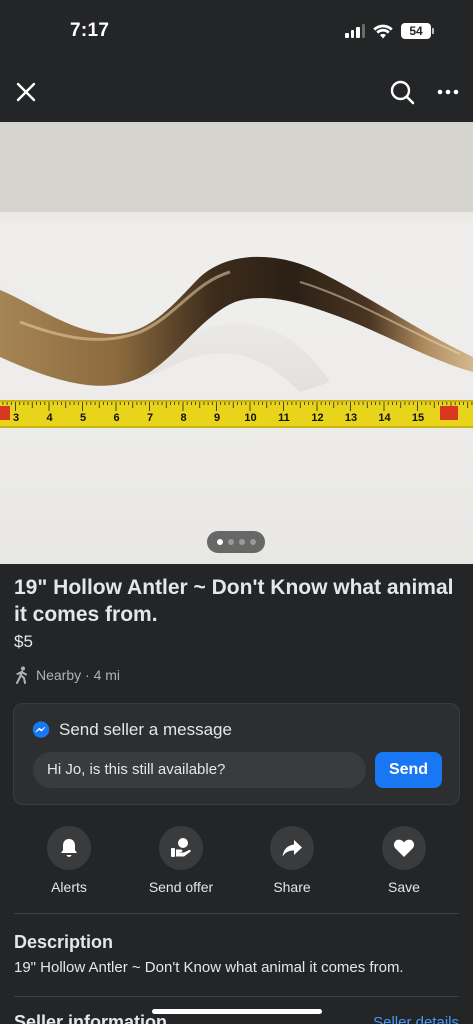  What do you see at coordinates (91, 1018) in the screenshot?
I see `seller-information-title: Seller information` at bounding box center [91, 1018].